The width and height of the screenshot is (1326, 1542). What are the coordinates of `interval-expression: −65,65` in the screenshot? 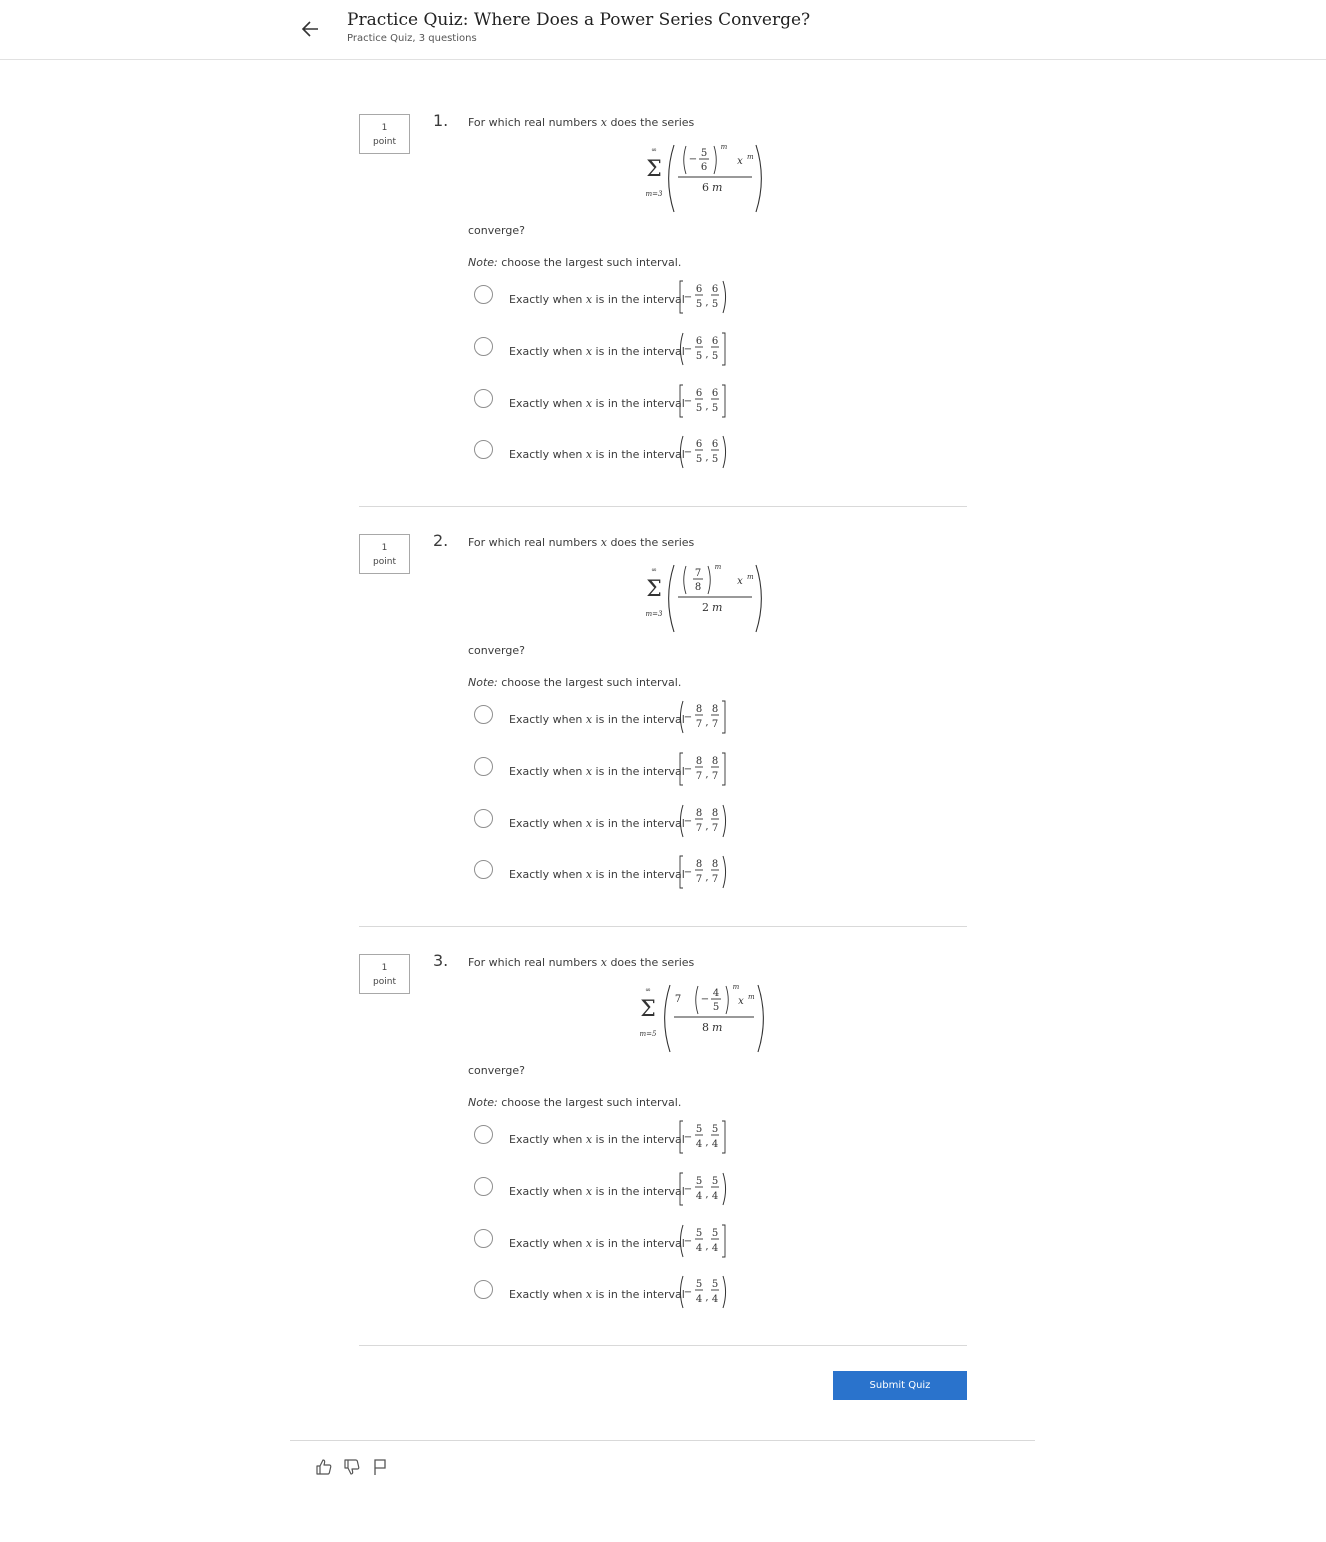 It's located at (703, 452).